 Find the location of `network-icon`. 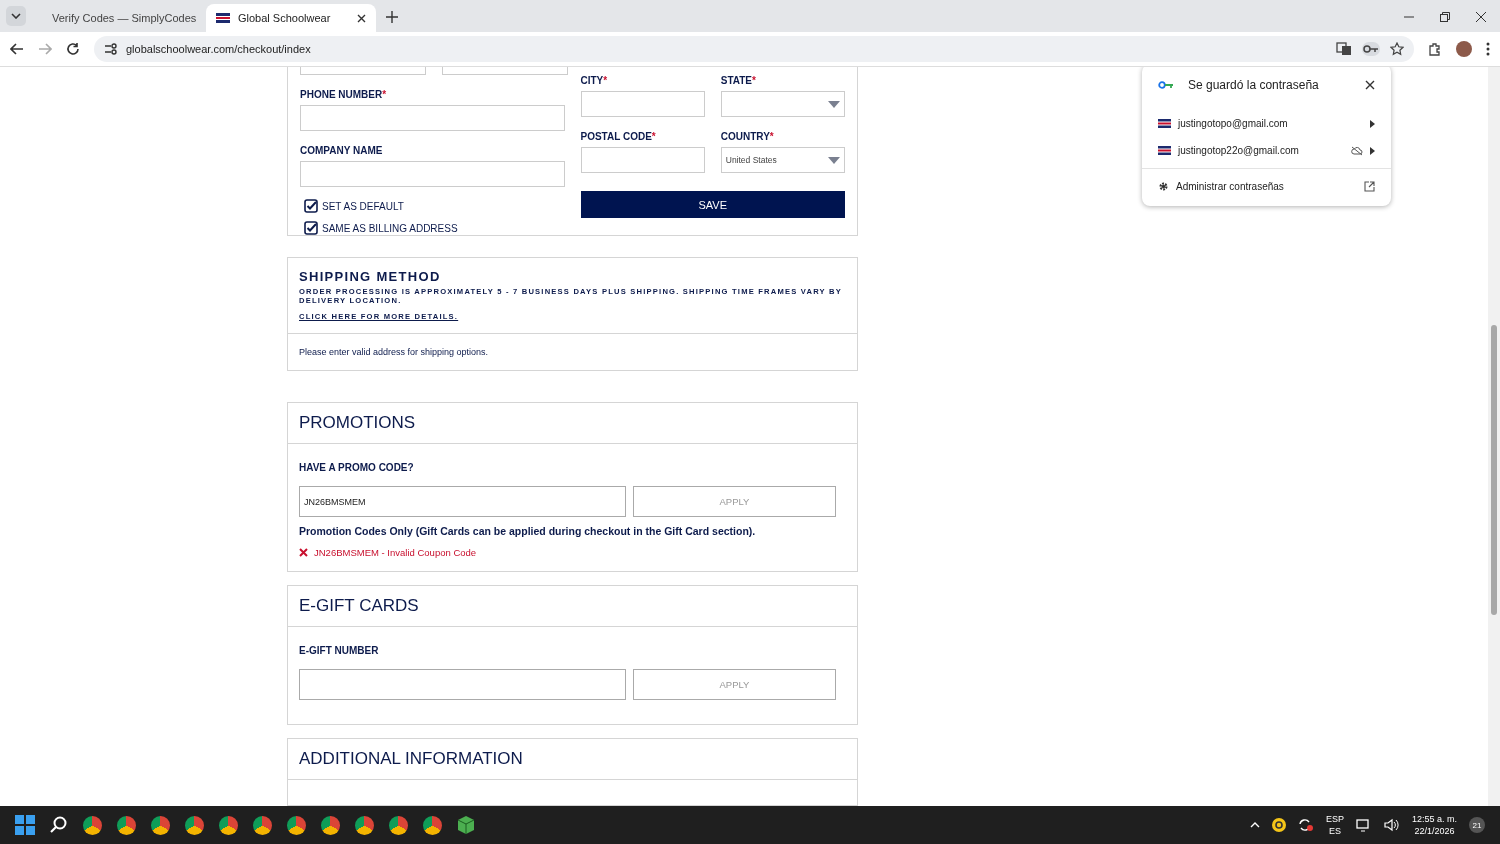

network-icon is located at coordinates (1363, 825).